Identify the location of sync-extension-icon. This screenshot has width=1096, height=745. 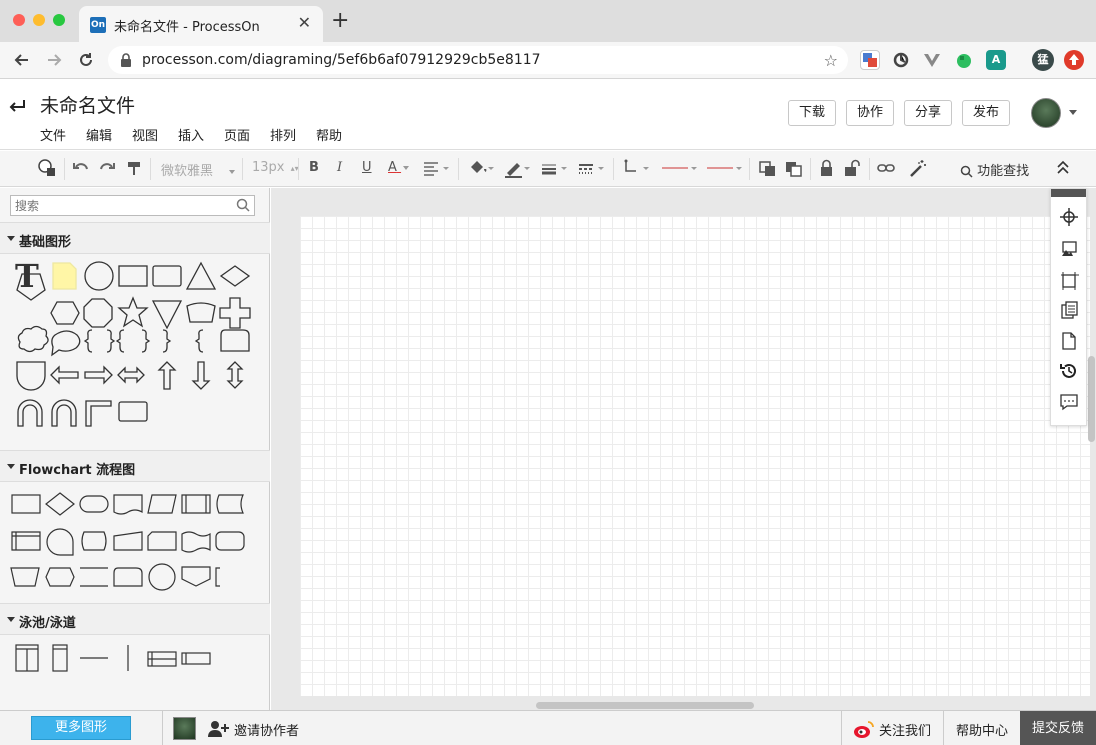
(901, 60).